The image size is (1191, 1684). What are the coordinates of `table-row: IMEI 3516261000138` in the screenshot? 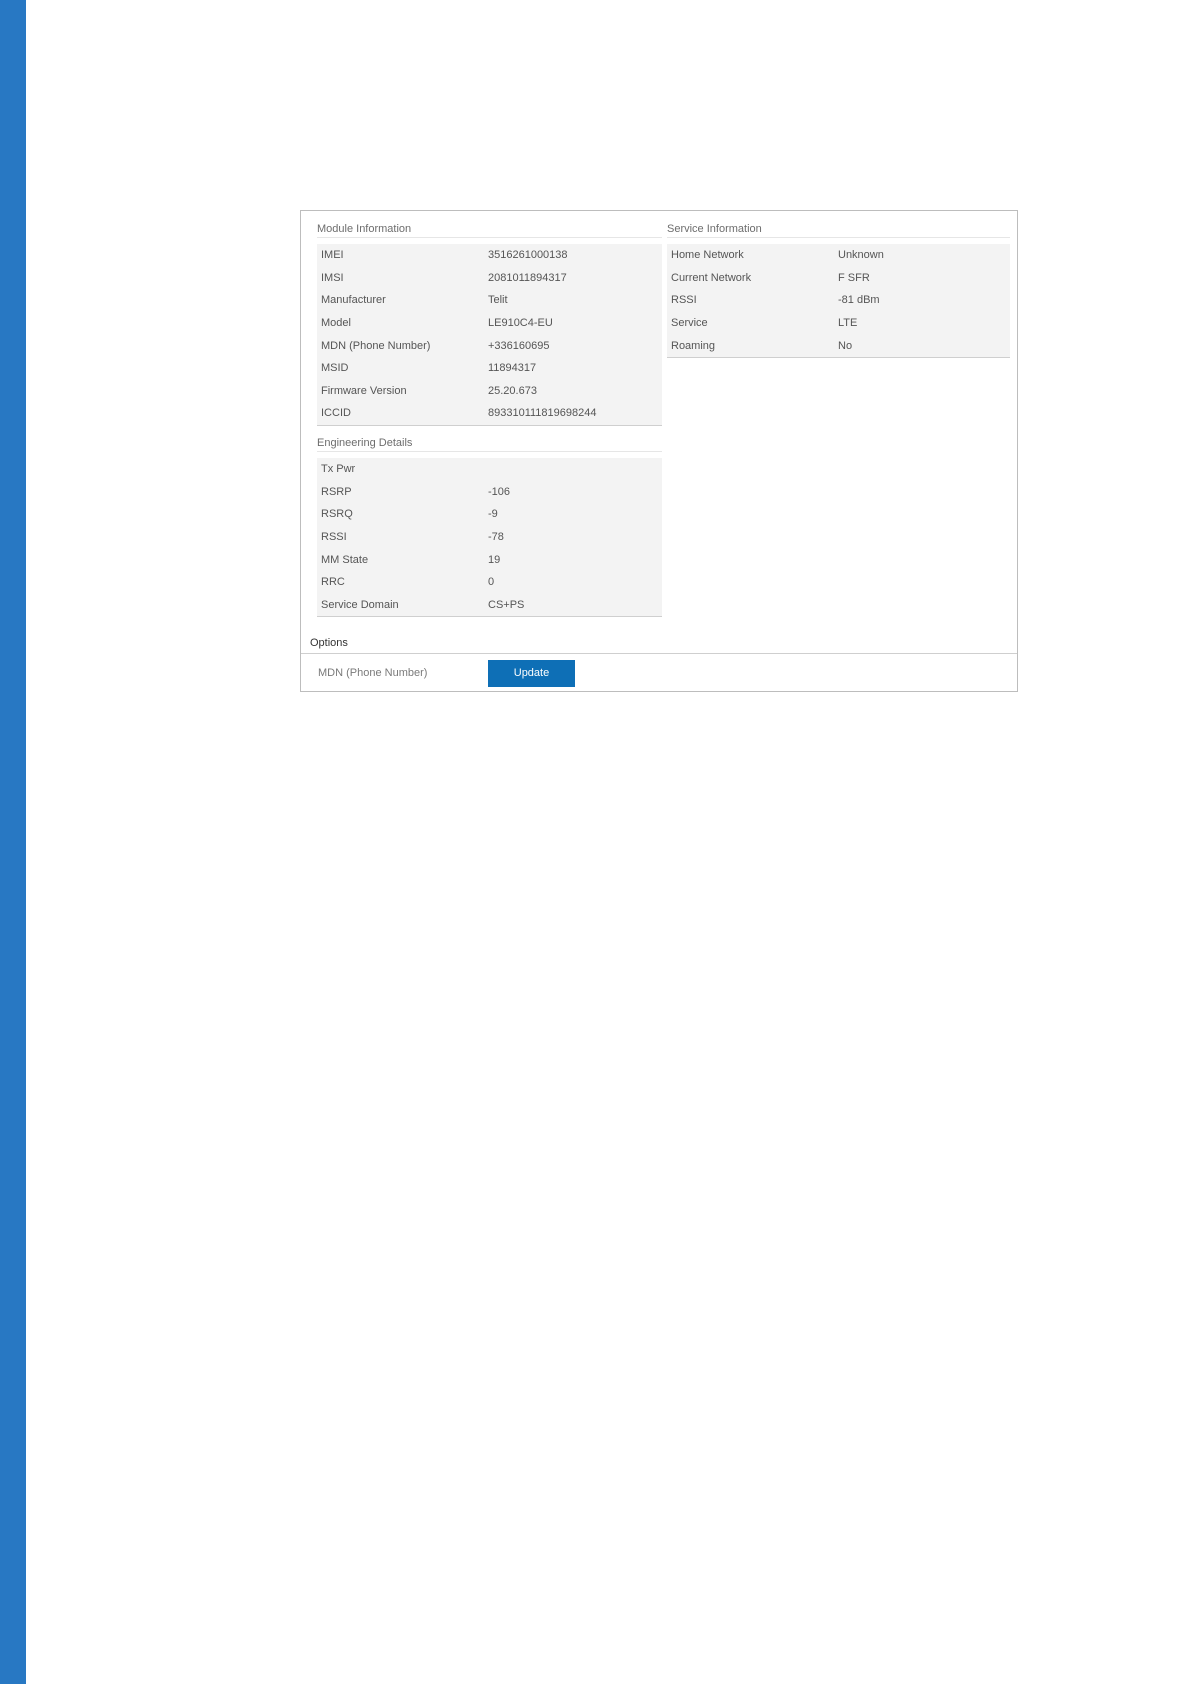 It's located at (489, 255).